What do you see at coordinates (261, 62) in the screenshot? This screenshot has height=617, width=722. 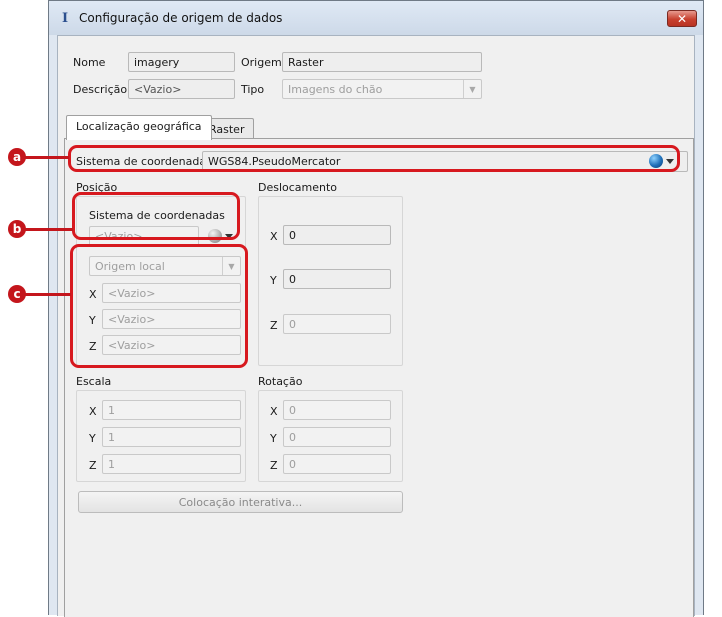 I see `origem-label: Origem` at bounding box center [261, 62].